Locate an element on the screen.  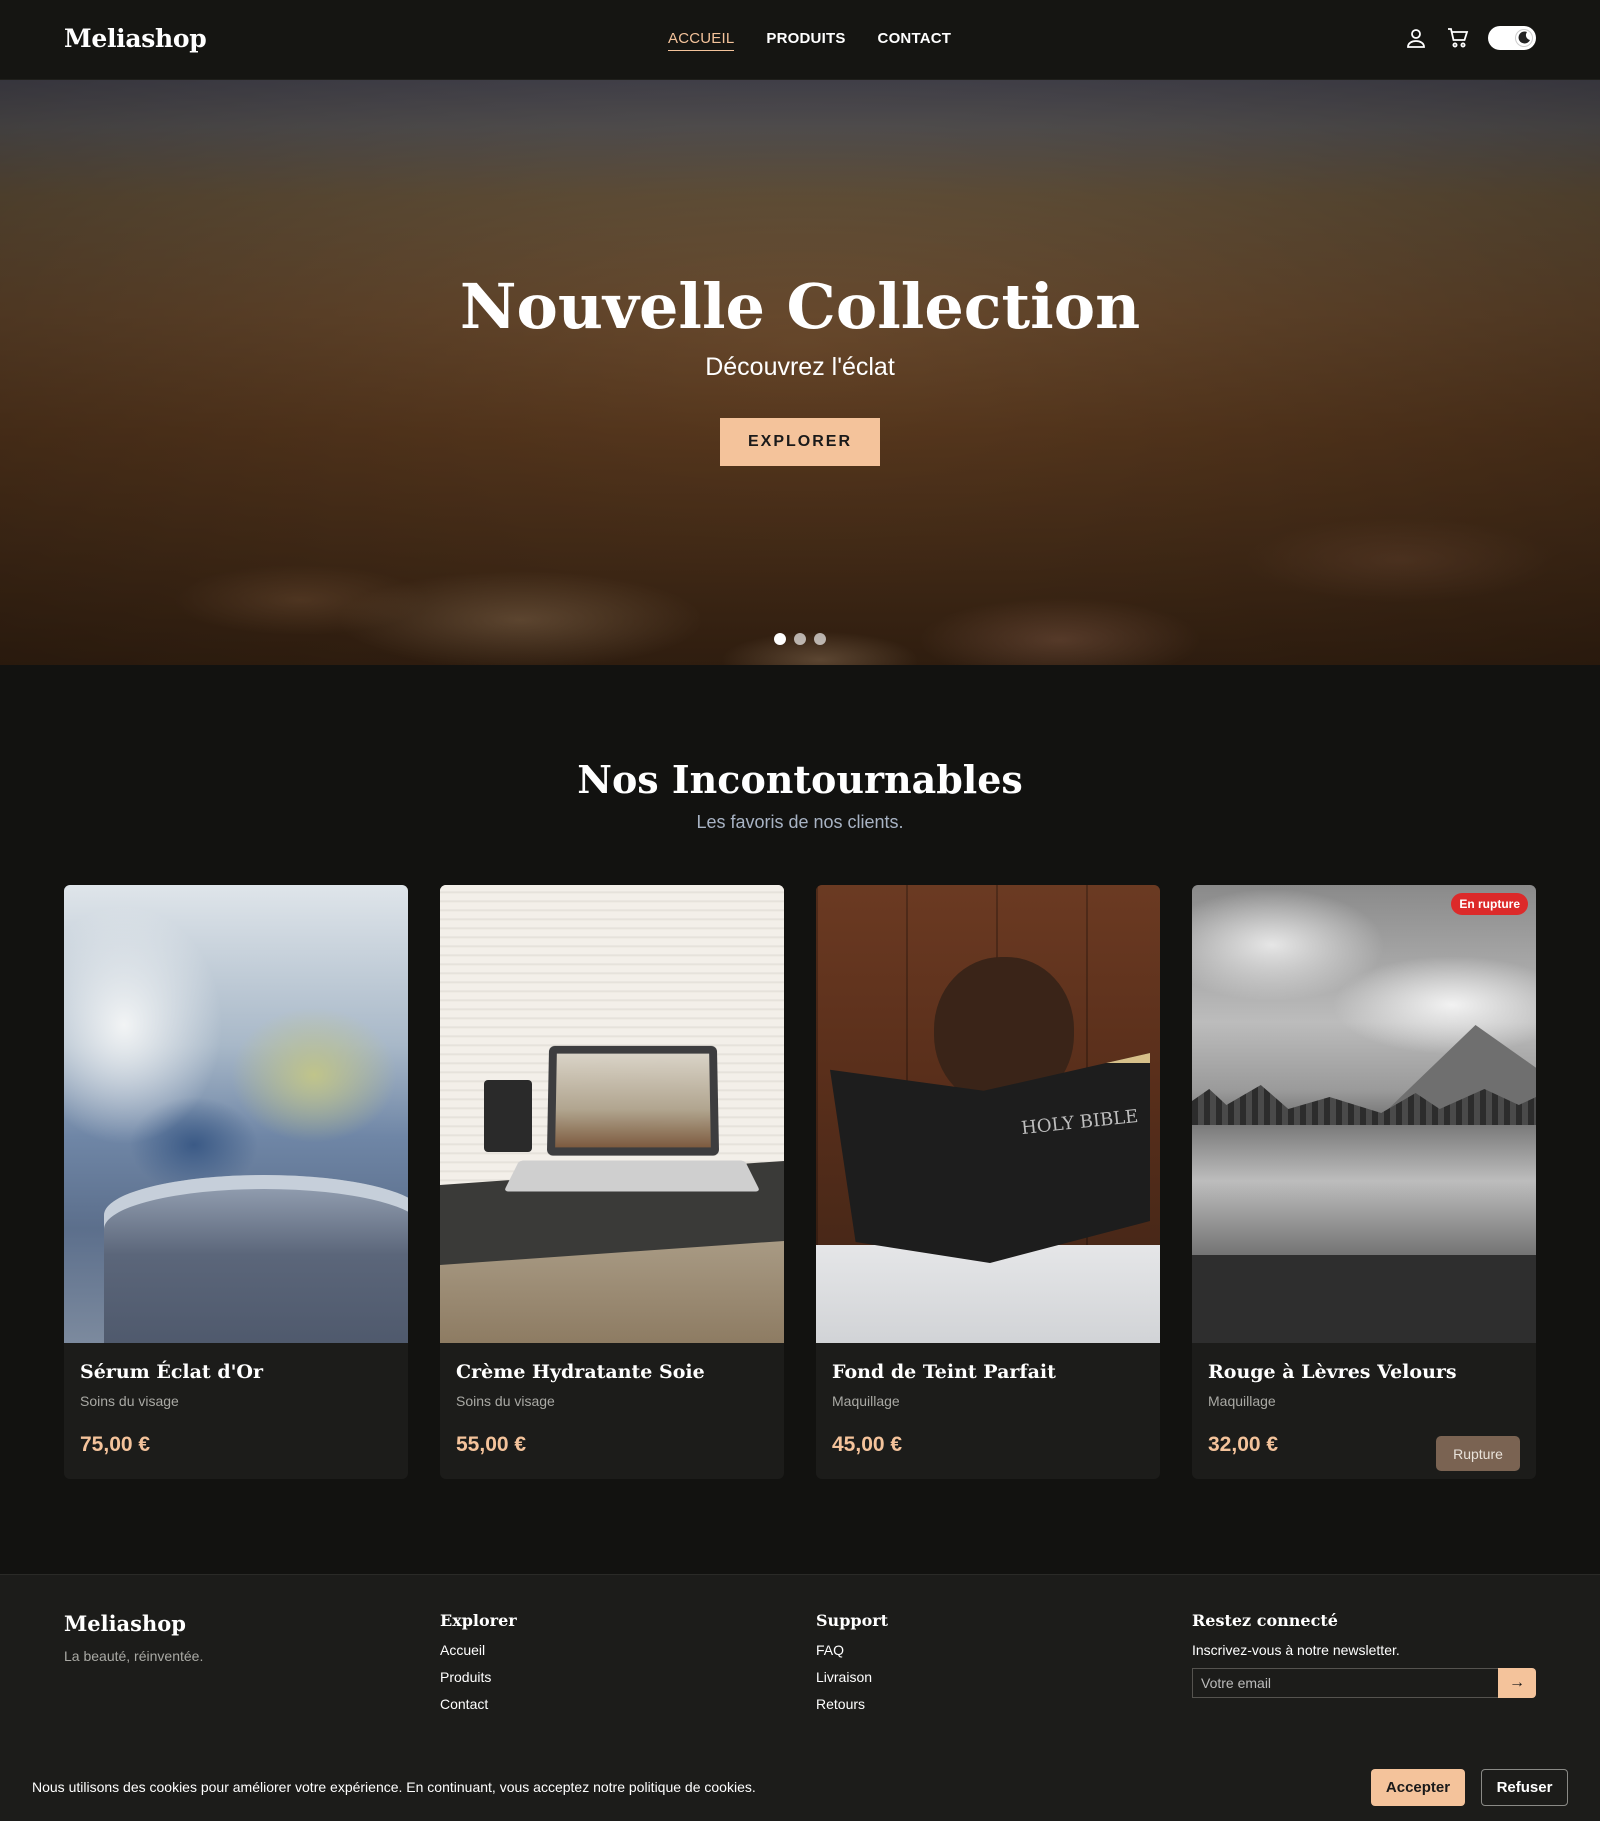
mug-shape is located at coordinates (256, 1259).